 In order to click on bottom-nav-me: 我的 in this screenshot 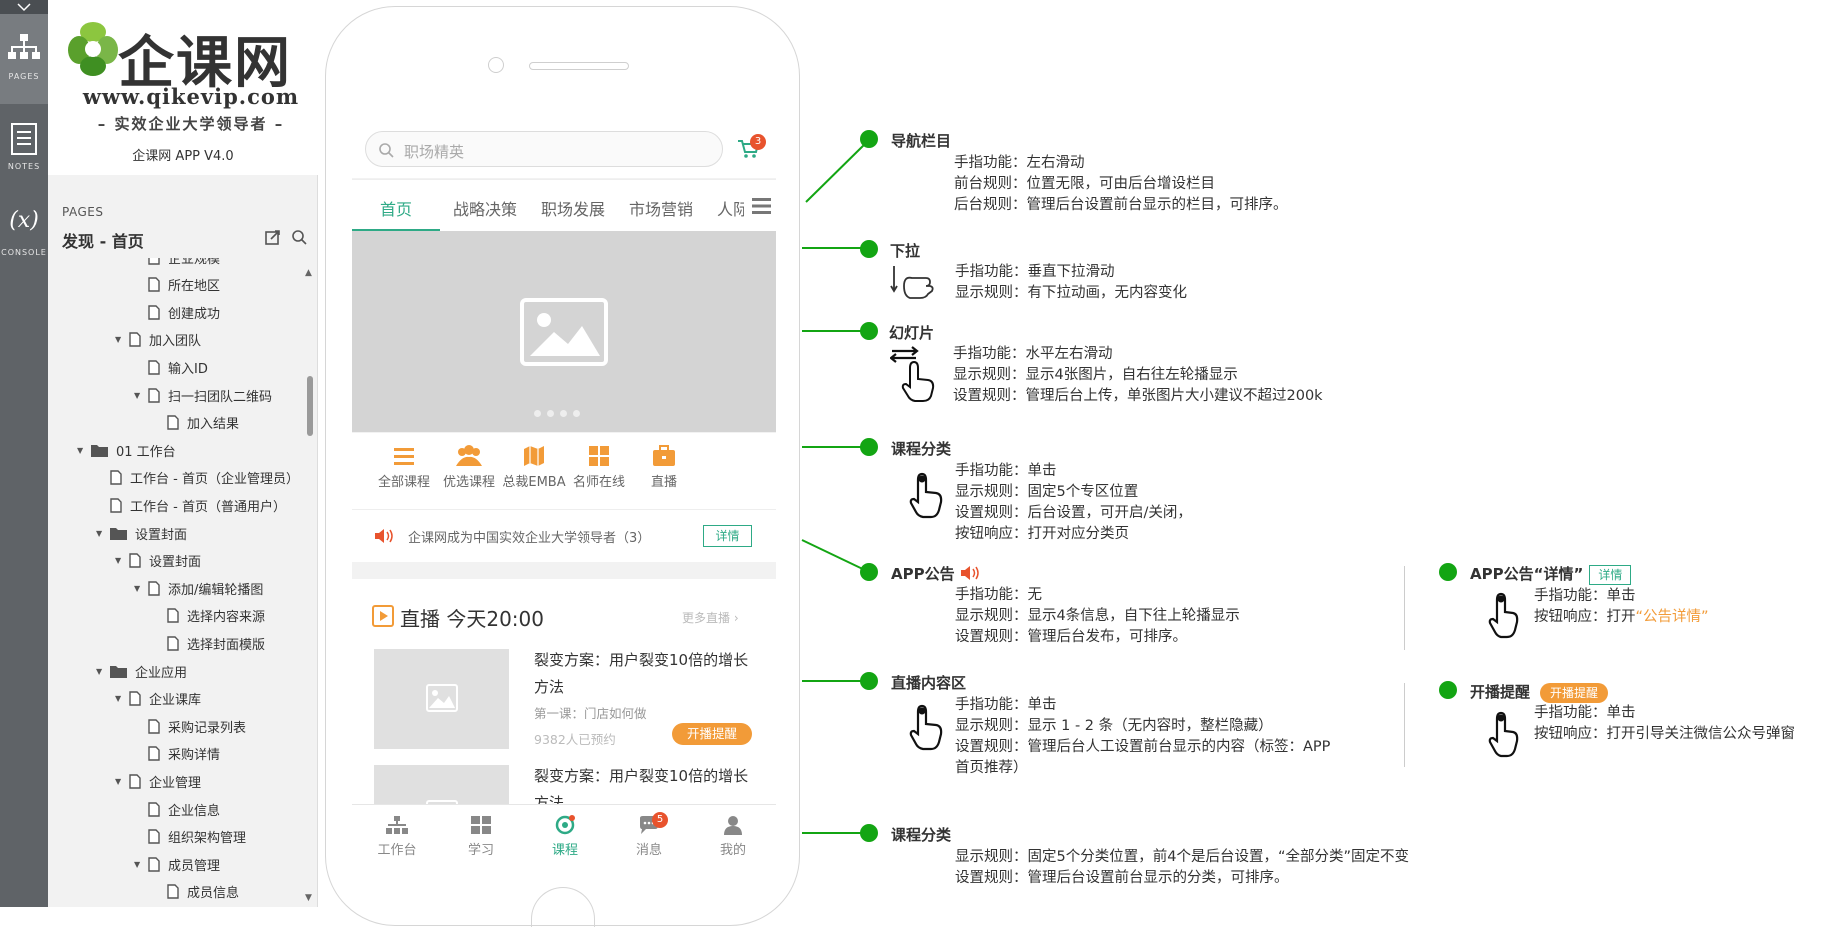, I will do `click(733, 836)`.